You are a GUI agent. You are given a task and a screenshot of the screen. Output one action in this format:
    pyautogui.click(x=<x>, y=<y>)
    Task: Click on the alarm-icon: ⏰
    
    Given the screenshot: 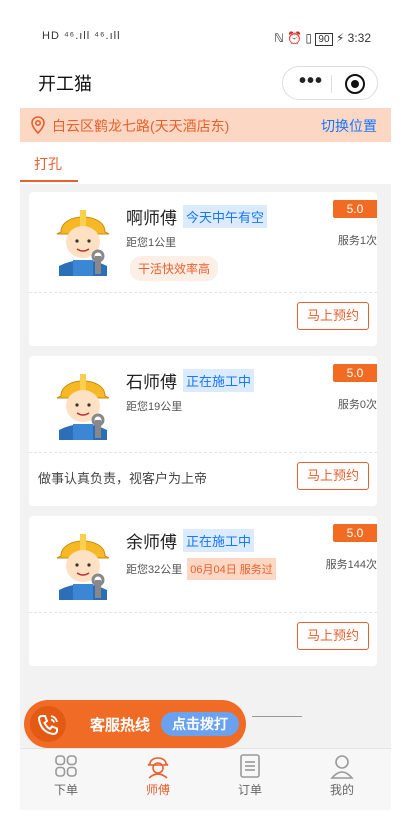 What is the action you would take?
    pyautogui.click(x=295, y=38)
    